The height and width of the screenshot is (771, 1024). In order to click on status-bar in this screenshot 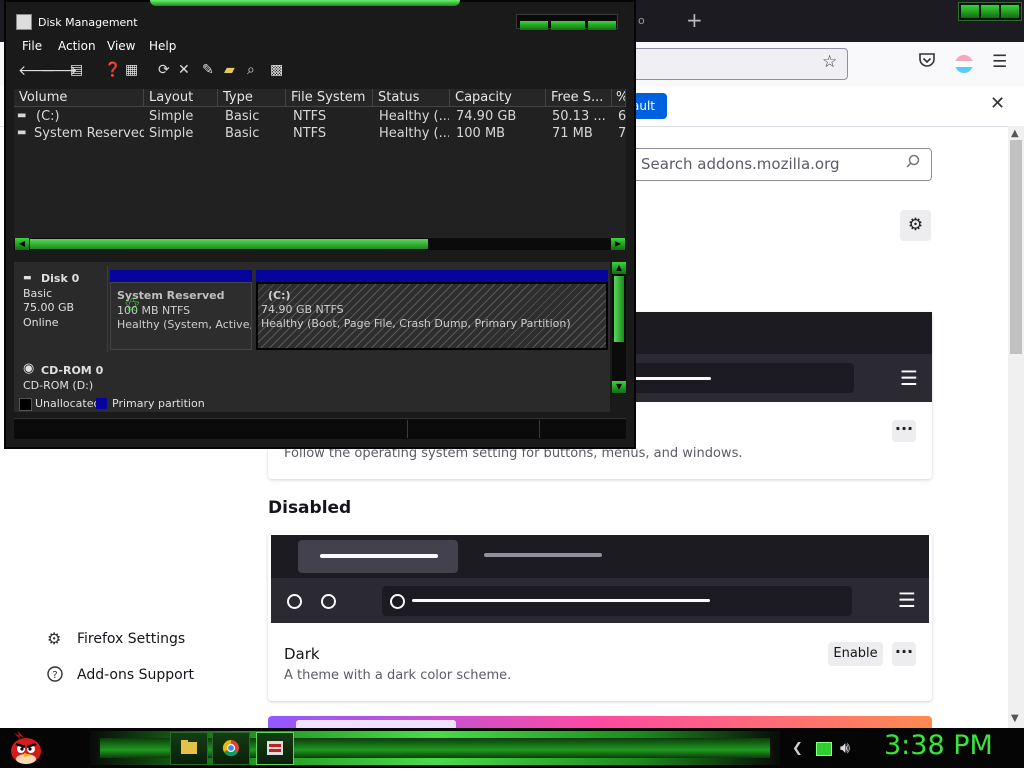, I will do `click(320, 428)`.